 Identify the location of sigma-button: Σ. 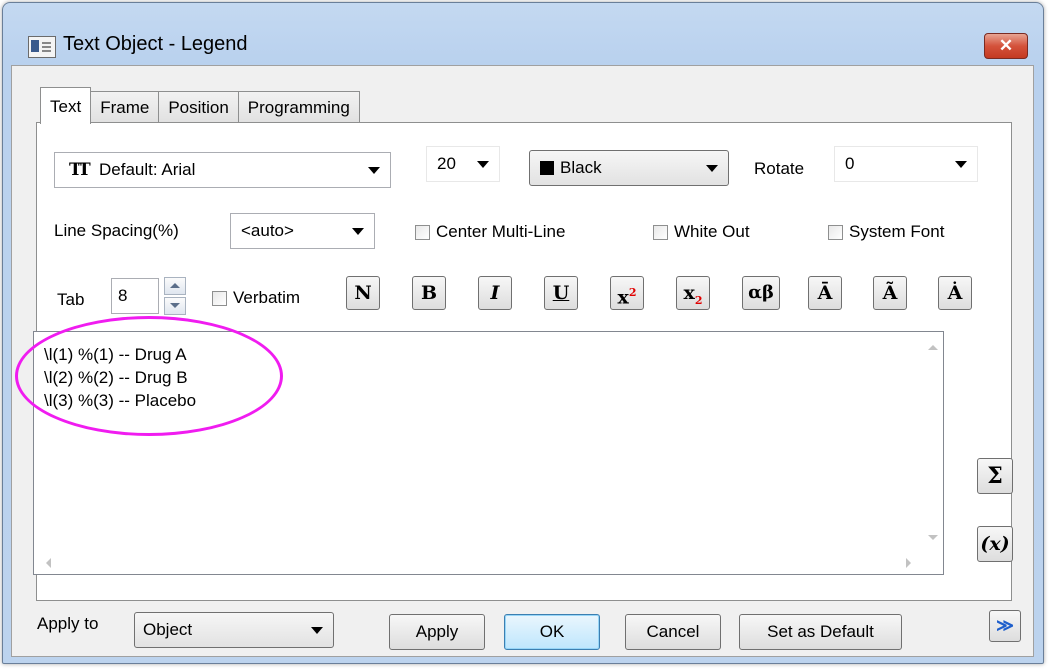
(995, 476).